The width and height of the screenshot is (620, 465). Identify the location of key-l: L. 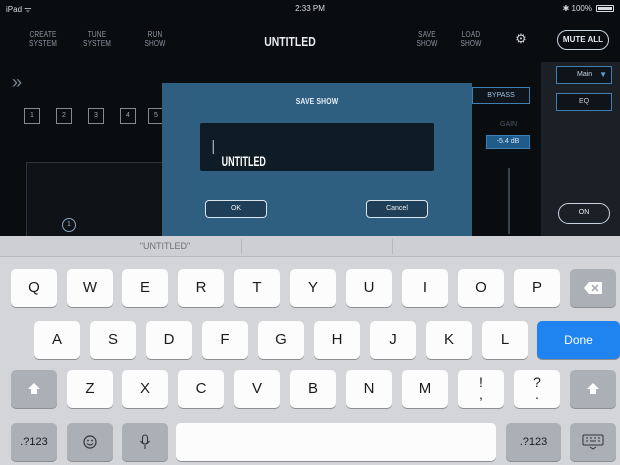
(505, 340).